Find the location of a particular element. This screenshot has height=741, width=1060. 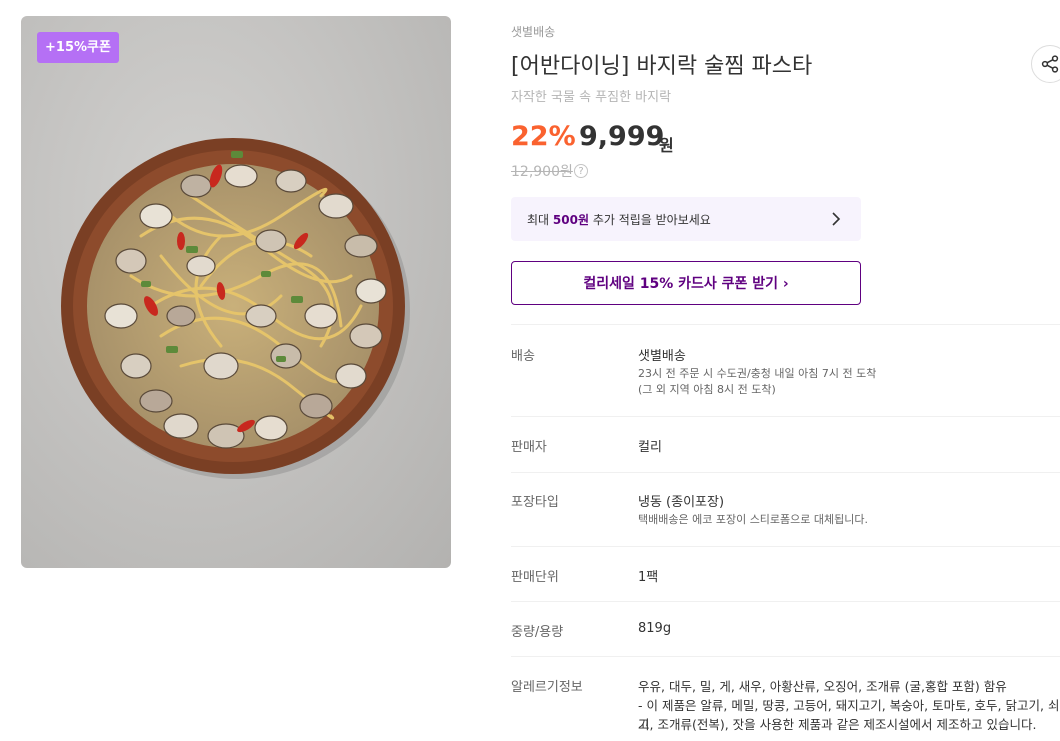

points-banner: 최대 500원 추가 적립을 받아보세요 is located at coordinates (686, 219).